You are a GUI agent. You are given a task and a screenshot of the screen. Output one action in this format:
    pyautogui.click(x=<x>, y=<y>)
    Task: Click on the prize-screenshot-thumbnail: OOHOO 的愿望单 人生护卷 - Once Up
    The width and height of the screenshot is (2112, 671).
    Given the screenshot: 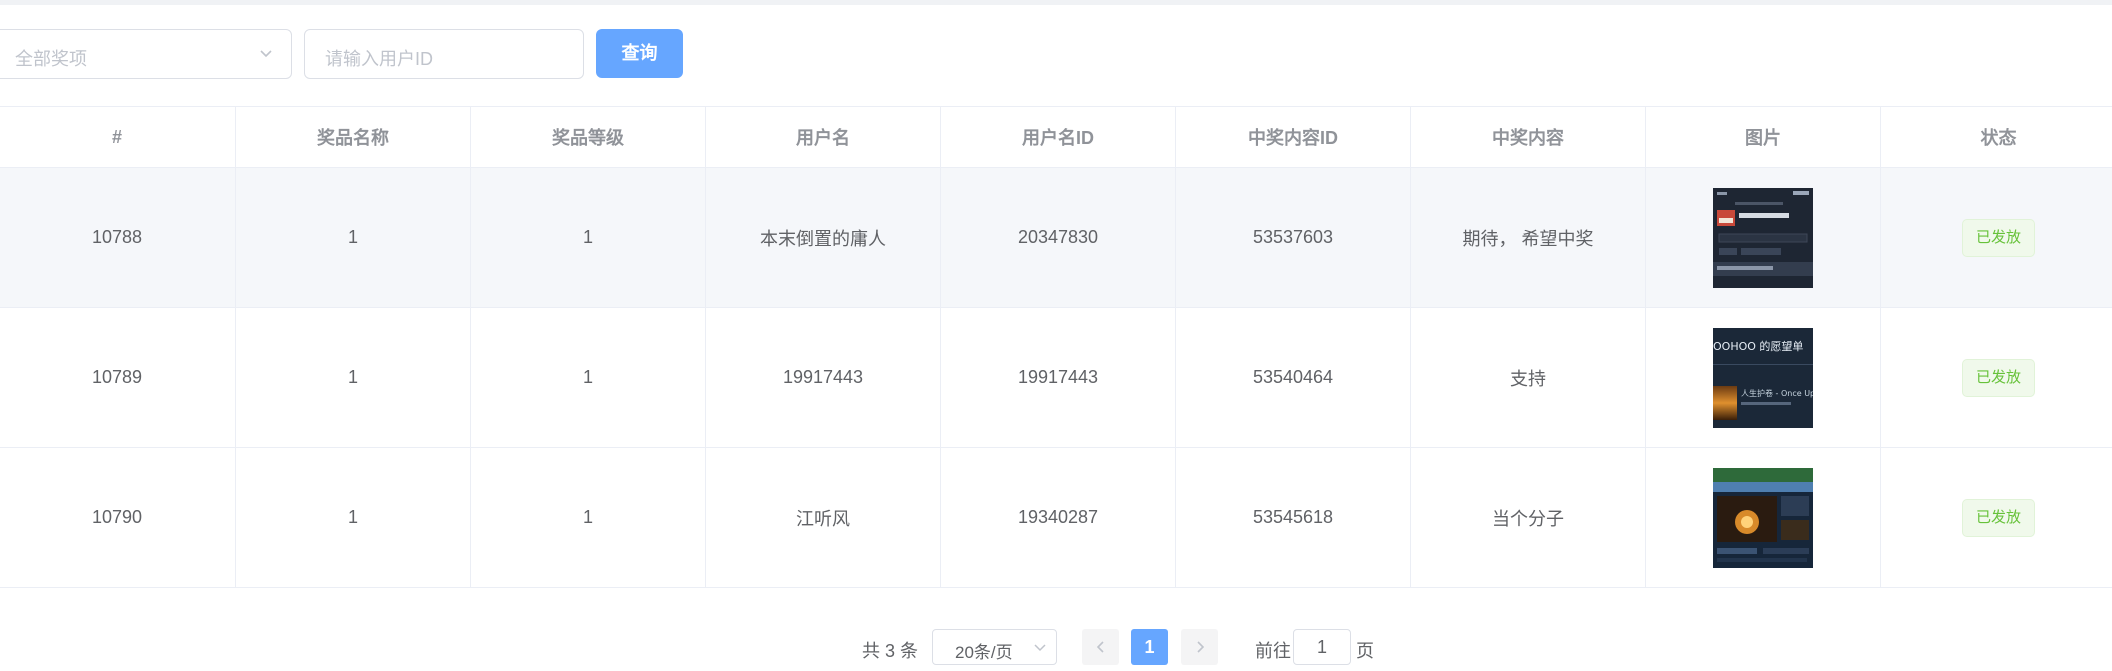 What is the action you would take?
    pyautogui.click(x=1763, y=377)
    